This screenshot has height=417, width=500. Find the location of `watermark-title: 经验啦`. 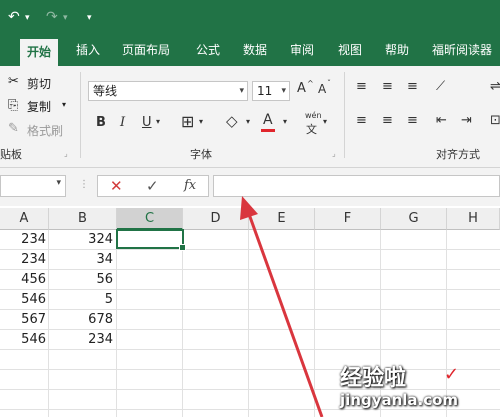

watermark-title: 经验啦 is located at coordinates (373, 378).